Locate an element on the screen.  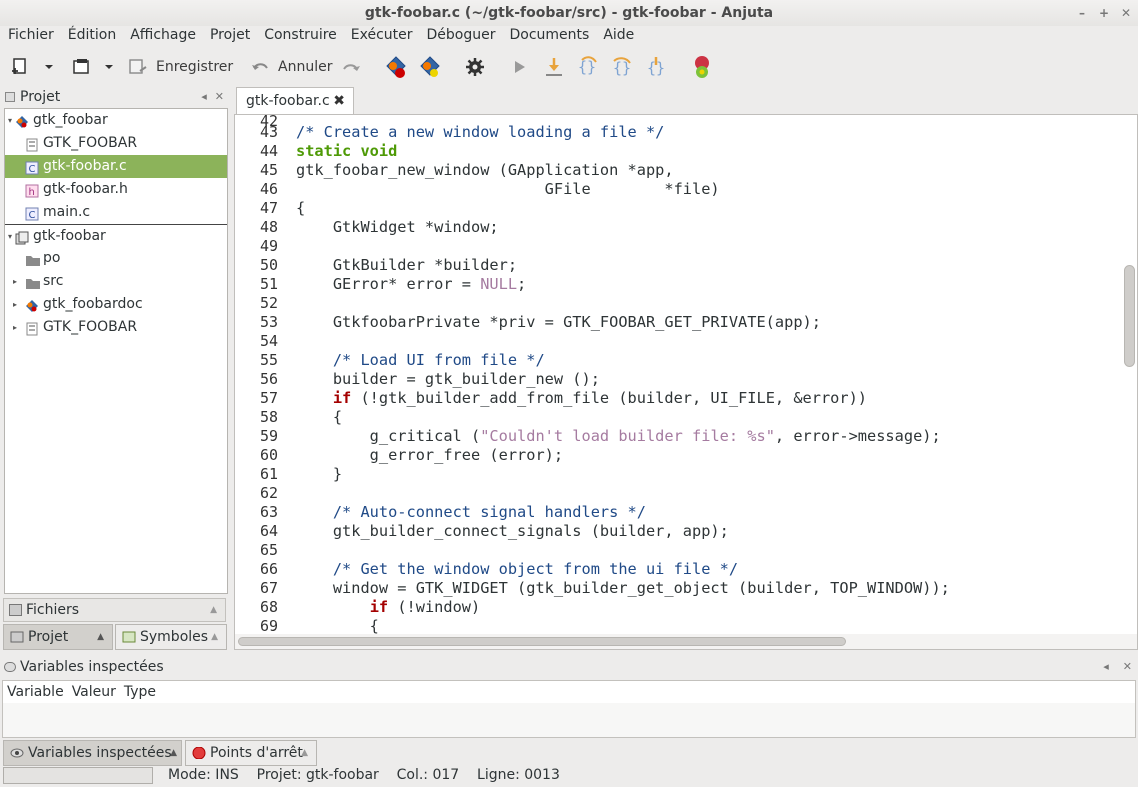
line-number: 51 is located at coordinates (268, 284).